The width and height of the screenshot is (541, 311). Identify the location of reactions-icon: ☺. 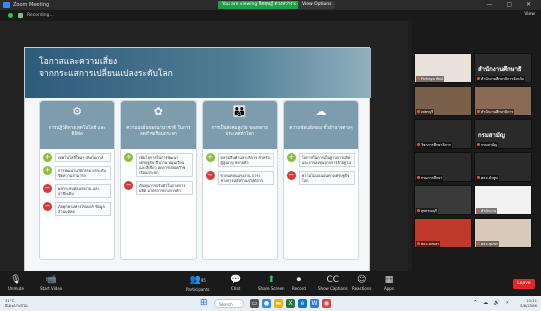
(362, 280).